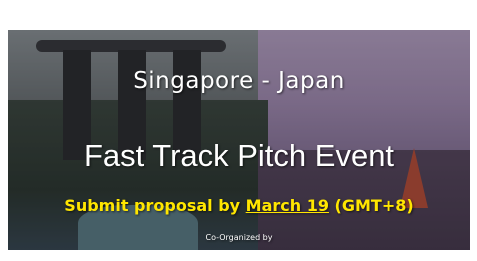 Image resolution: width=477 pixels, height=261 pixels. Describe the element at coordinates (287, 205) in the screenshot. I see `deadline-date: March 19` at that location.